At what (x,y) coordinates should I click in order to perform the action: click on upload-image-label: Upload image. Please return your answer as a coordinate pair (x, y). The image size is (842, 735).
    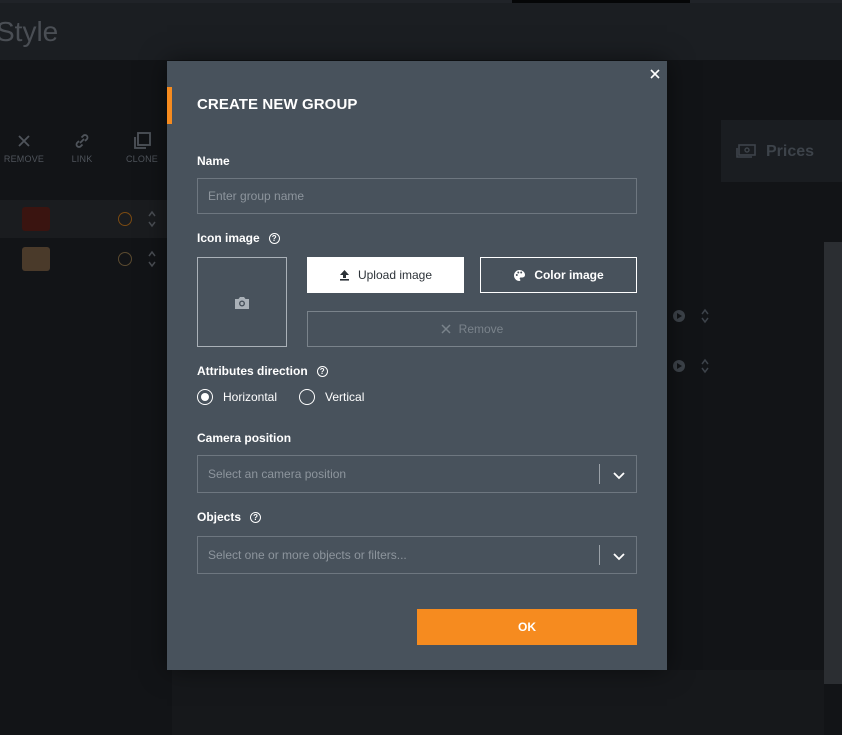
    Looking at the image, I should click on (395, 275).